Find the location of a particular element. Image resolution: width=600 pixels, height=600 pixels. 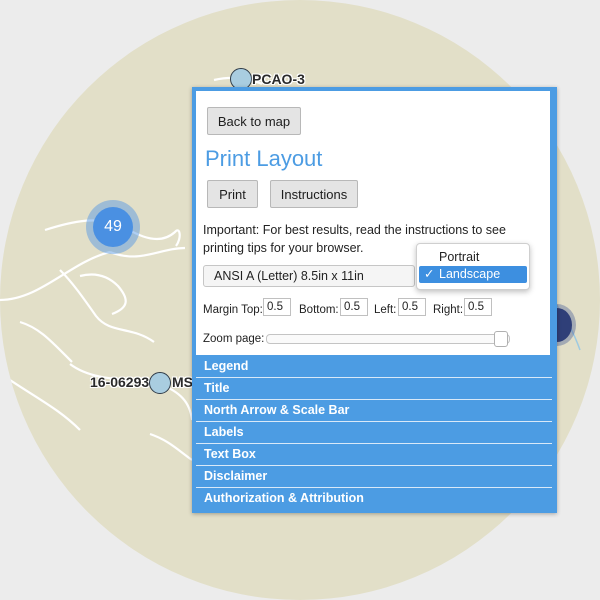

notice-strong: Important: is located at coordinates (231, 230).